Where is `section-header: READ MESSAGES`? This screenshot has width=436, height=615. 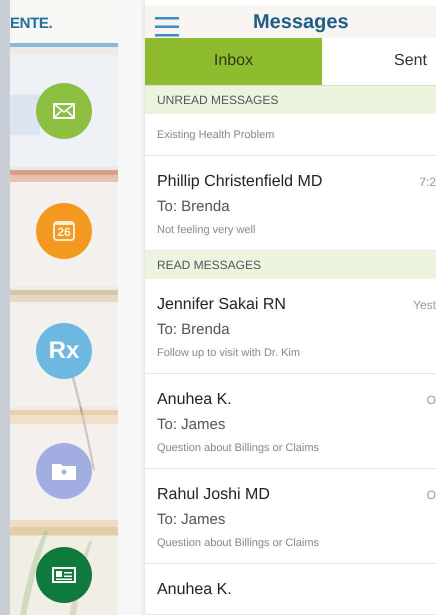 section-header: READ MESSAGES is located at coordinates (290, 265).